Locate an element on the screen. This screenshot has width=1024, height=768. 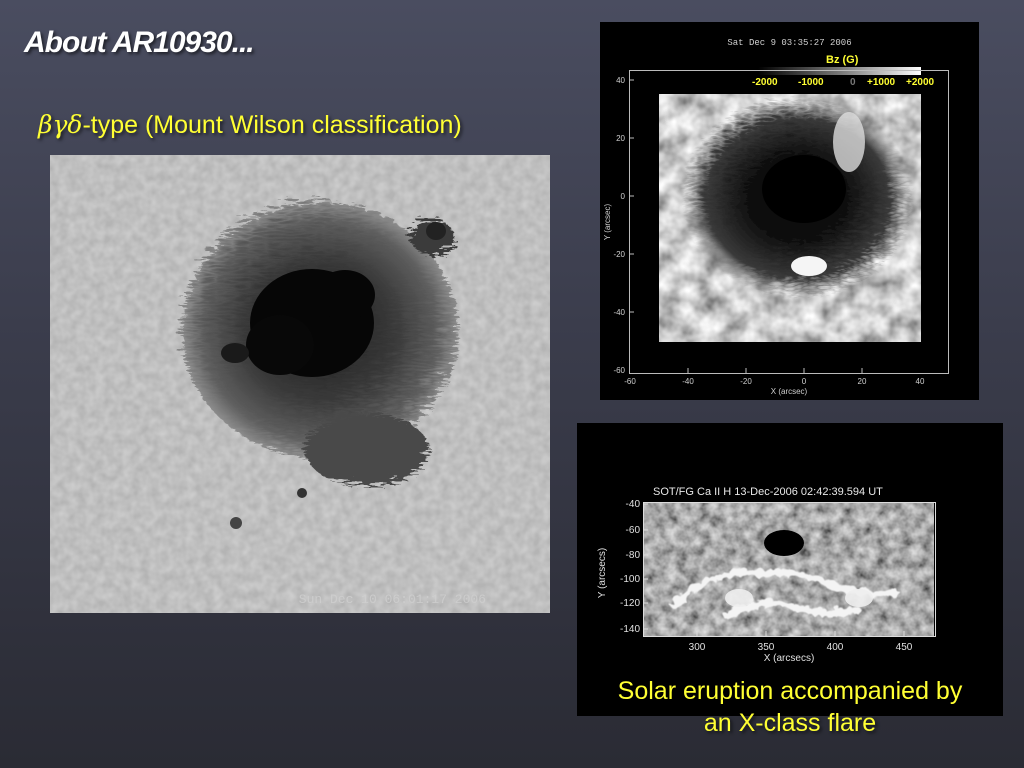
image-timestamp: Sun Dec 10 06:01:17 2006 is located at coordinates (392, 599).